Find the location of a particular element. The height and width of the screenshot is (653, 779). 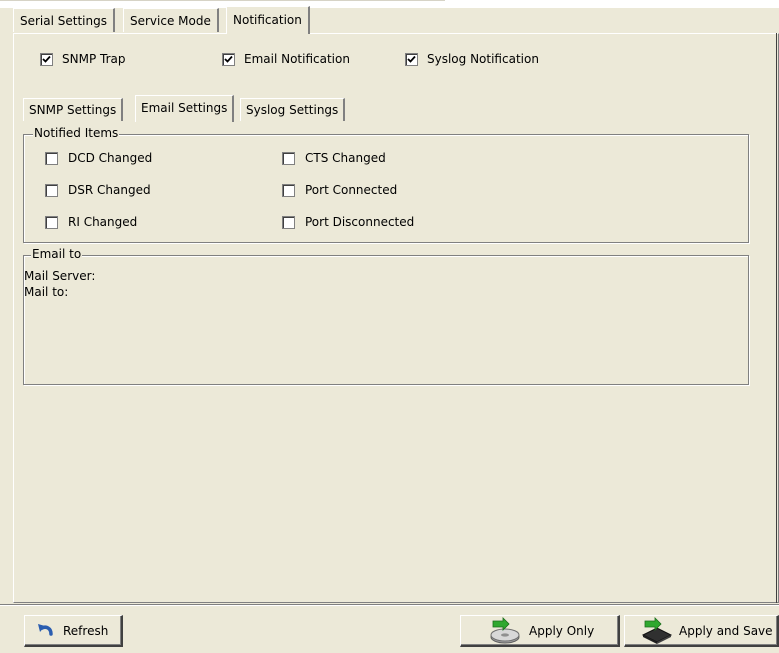

apply-only-button: Apply Only is located at coordinates (540, 631).